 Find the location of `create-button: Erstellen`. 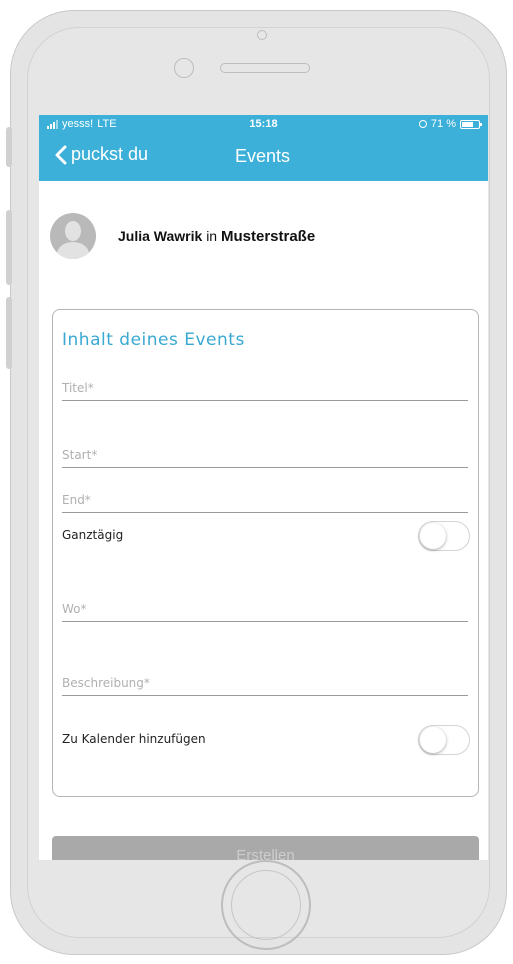

create-button: Erstellen is located at coordinates (265, 848).